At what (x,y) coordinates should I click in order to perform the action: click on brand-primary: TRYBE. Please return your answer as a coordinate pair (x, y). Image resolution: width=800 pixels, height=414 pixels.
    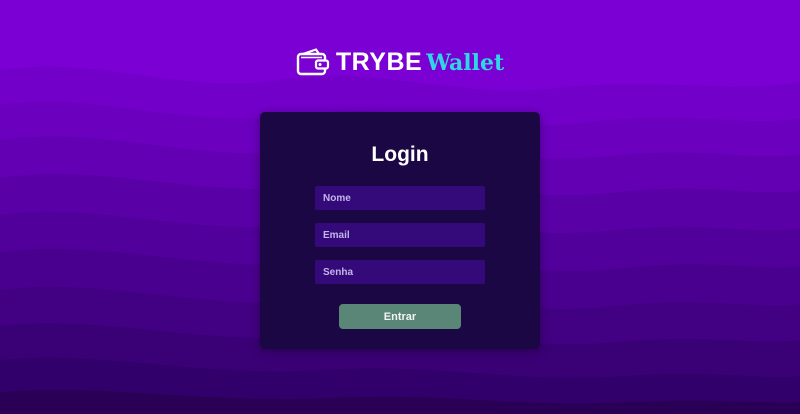
    Looking at the image, I should click on (379, 61).